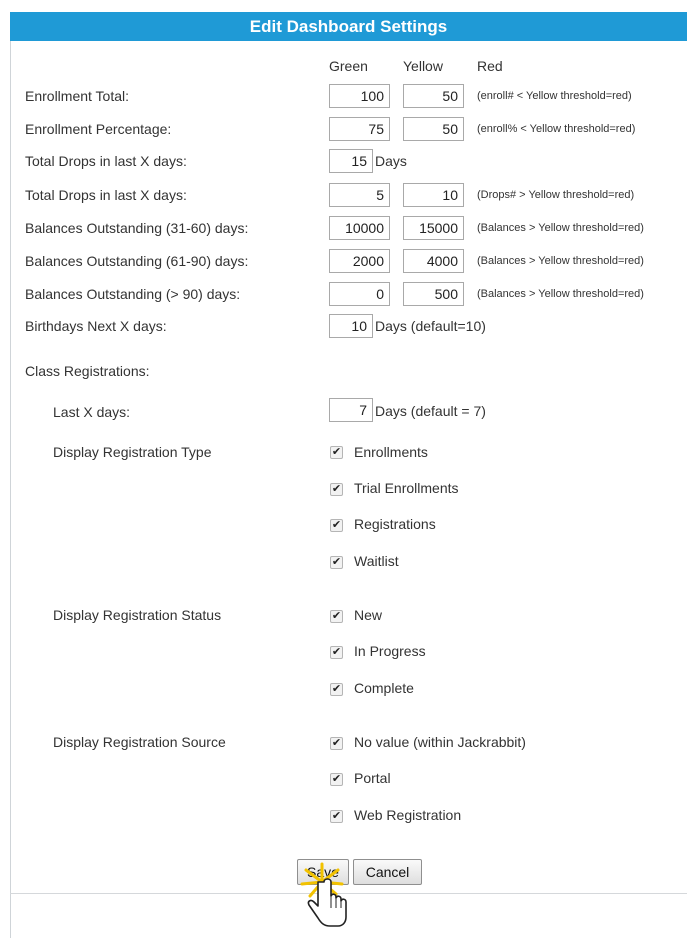  What do you see at coordinates (139, 742) in the screenshot?
I see `registration-source-label: Display Registration Source` at bounding box center [139, 742].